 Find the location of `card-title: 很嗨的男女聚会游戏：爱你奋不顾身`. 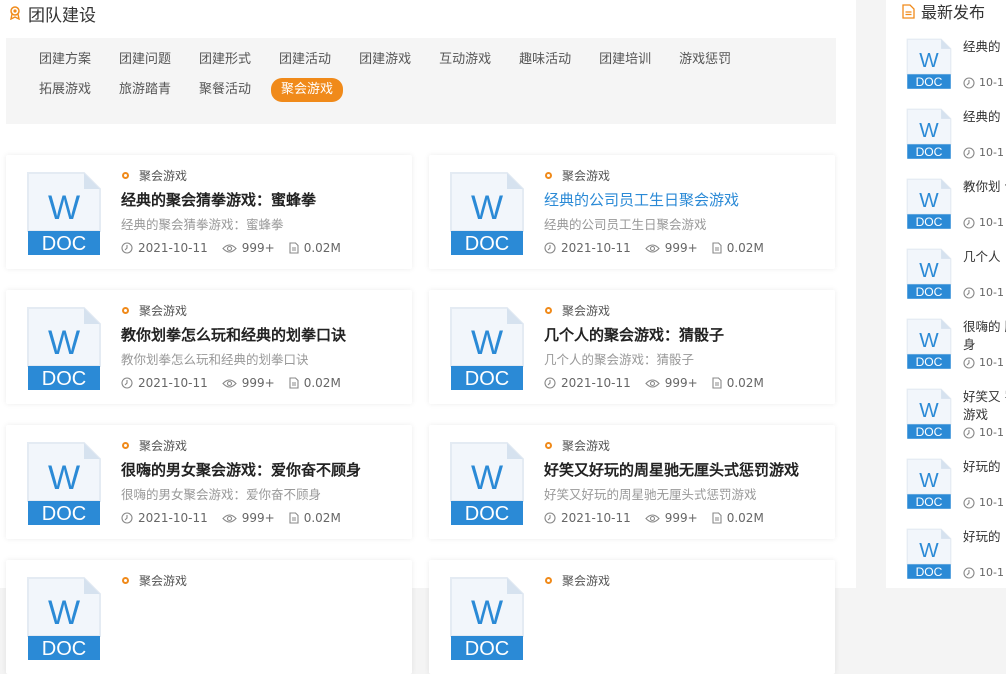

card-title: 很嗨的男女聚会游戏：爱你奋不顾身 is located at coordinates (241, 469).